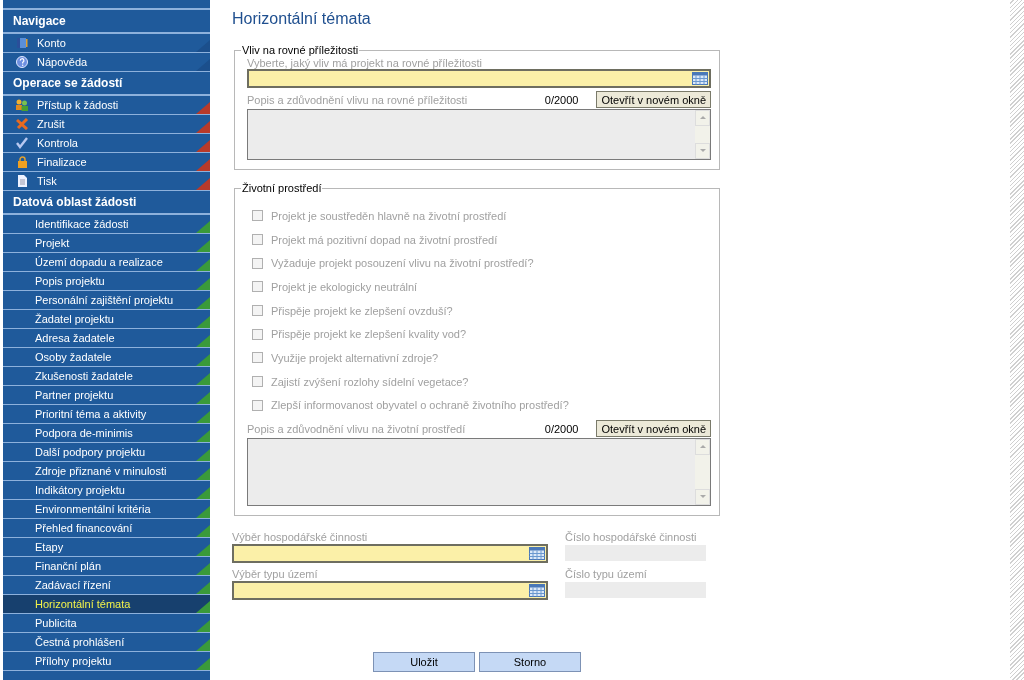 The image size is (1024, 680). What do you see at coordinates (106, 105) in the screenshot?
I see `sidebar-item: Přístup k žádosti` at bounding box center [106, 105].